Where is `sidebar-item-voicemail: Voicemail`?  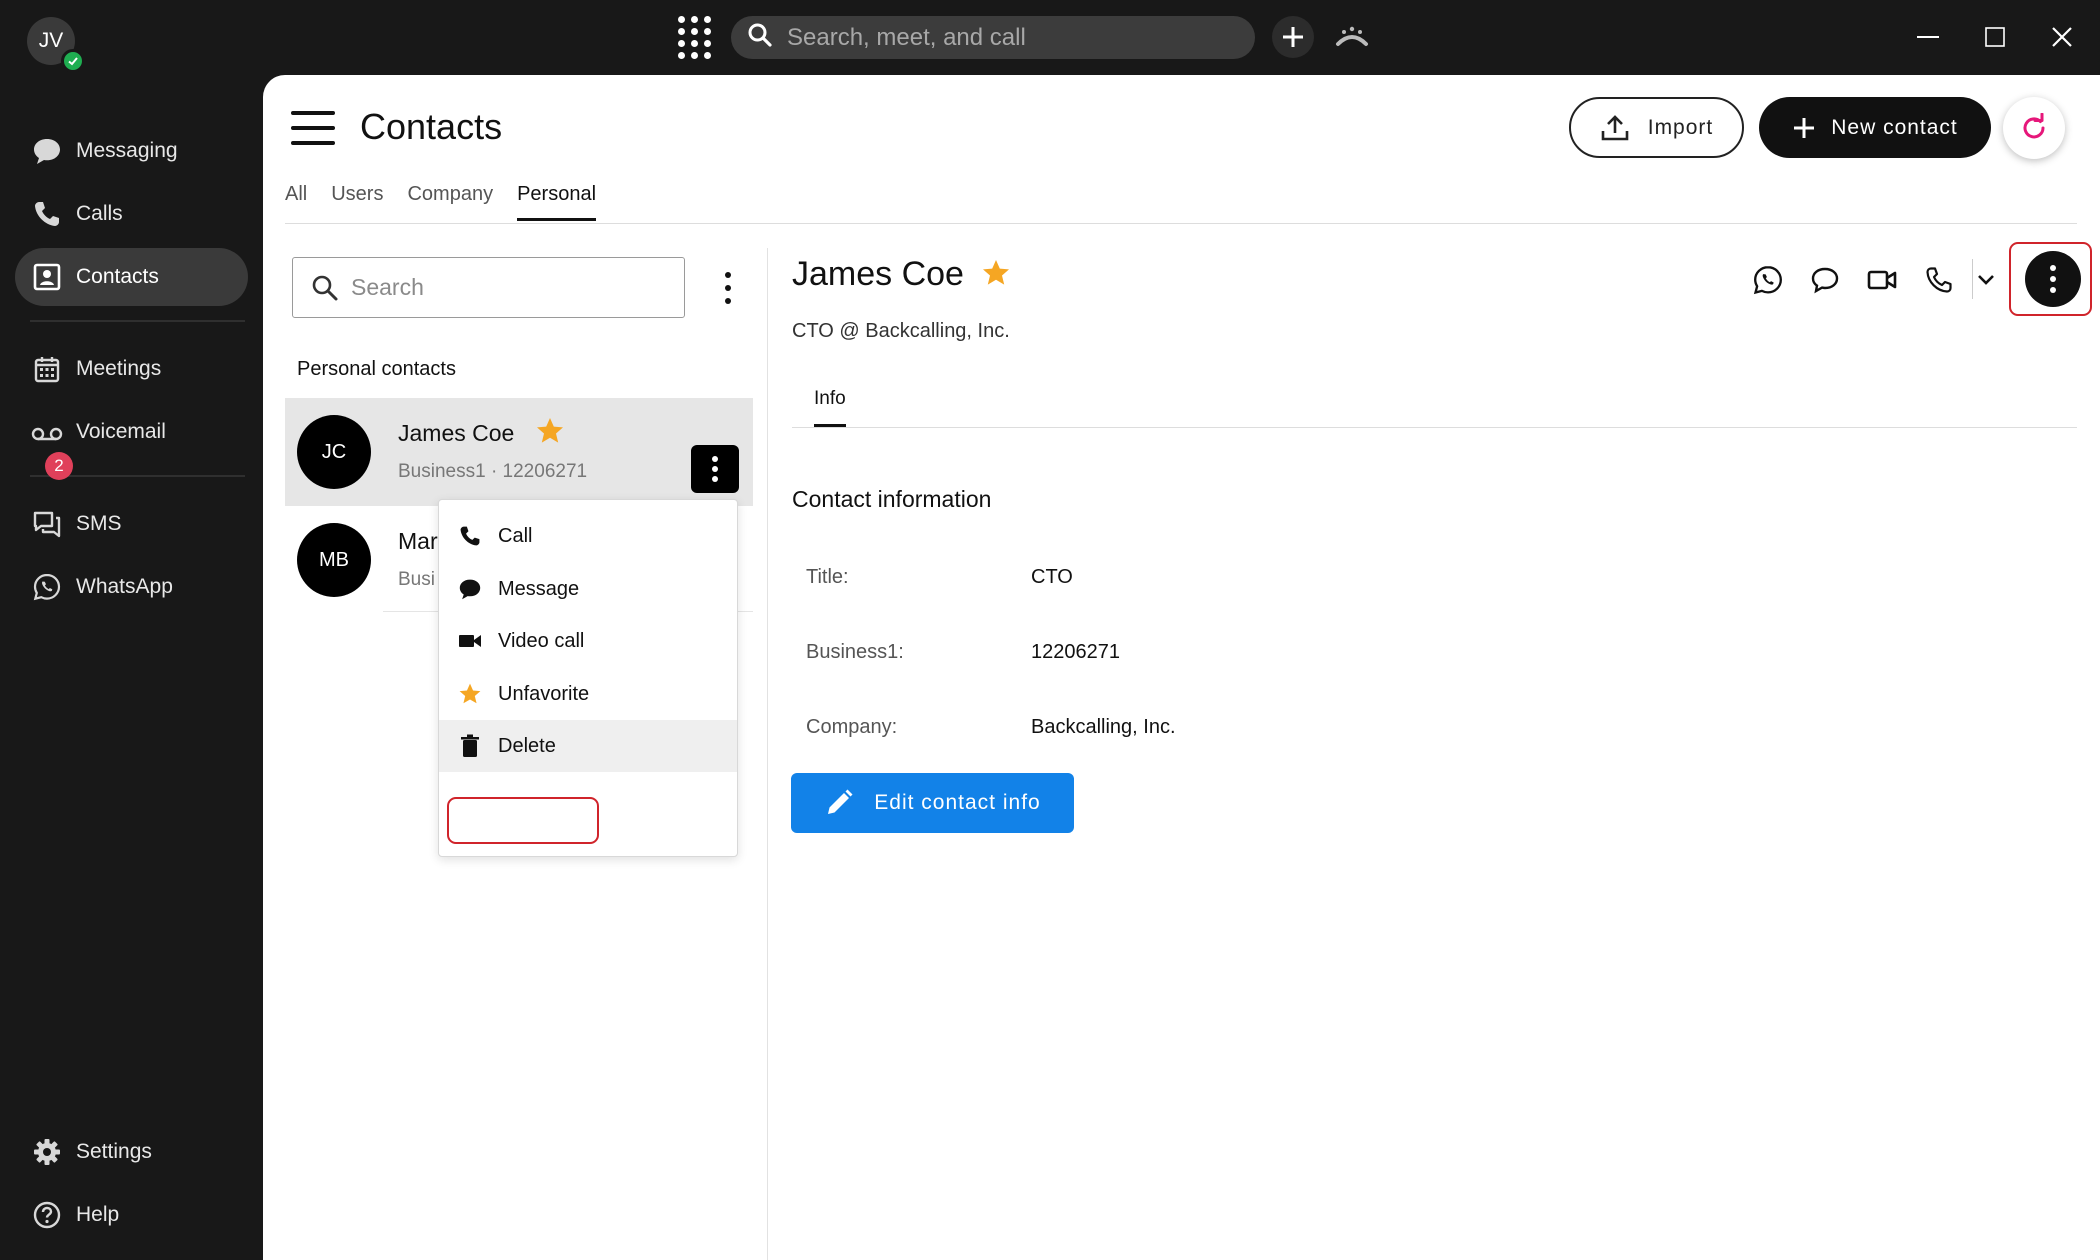 sidebar-item-voicemail: Voicemail is located at coordinates (131, 432).